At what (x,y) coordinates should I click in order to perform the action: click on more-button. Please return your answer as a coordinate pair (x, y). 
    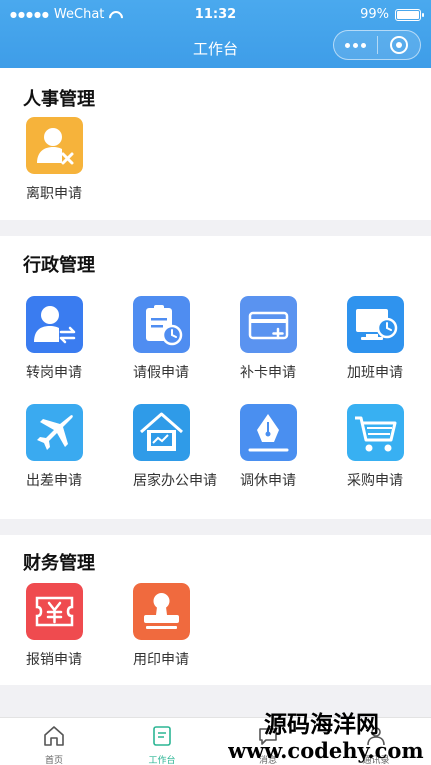
    Looking at the image, I should click on (355, 45).